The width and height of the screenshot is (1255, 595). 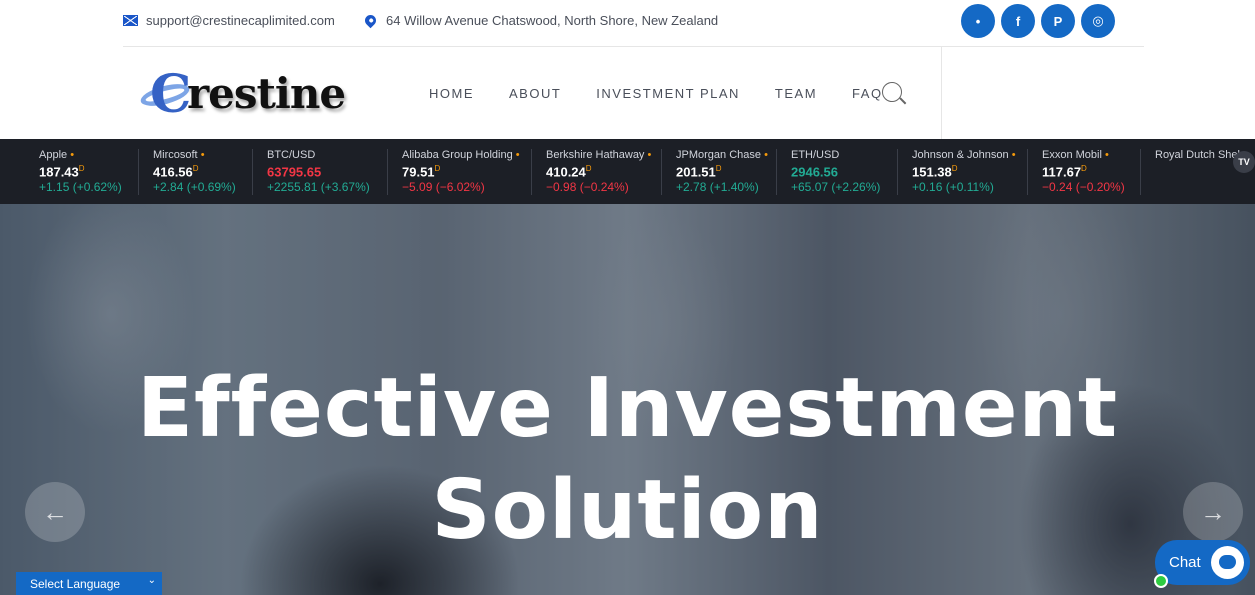 What do you see at coordinates (566, 172) in the screenshot?
I see `ticker-price: 410.24` at bounding box center [566, 172].